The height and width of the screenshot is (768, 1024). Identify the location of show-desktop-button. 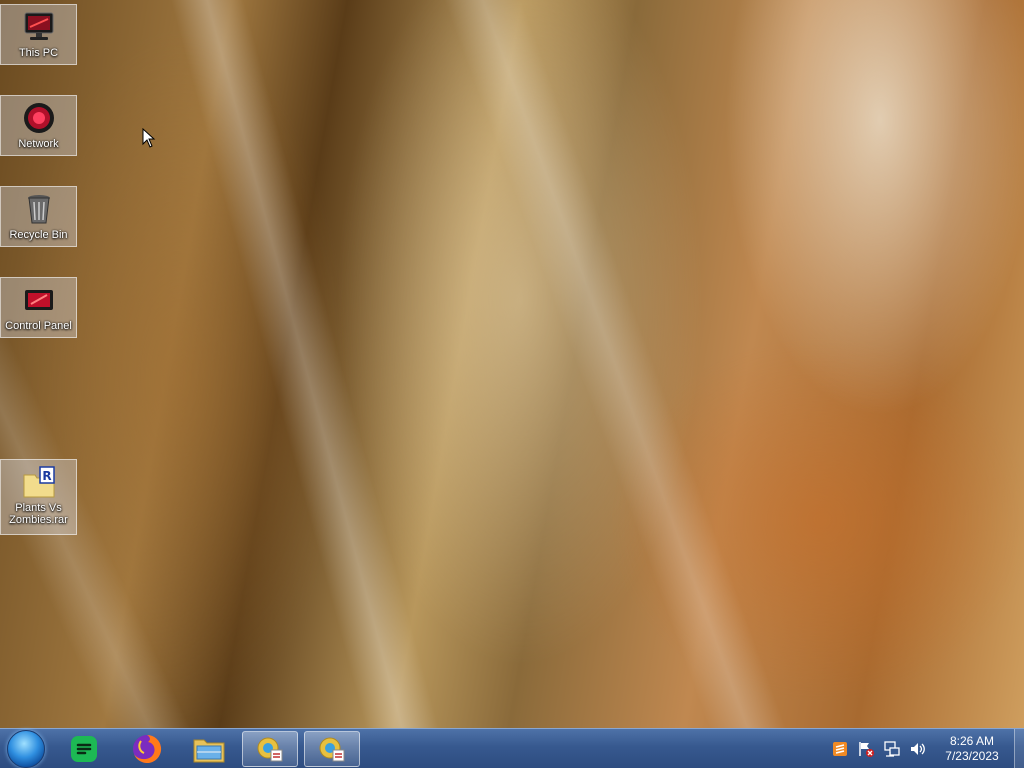
(1019, 748).